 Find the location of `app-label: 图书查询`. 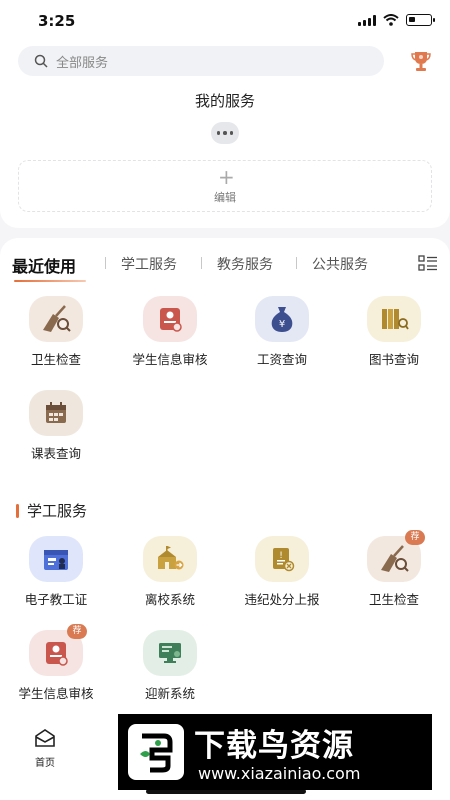

app-label: 图书查询 is located at coordinates (393, 359).